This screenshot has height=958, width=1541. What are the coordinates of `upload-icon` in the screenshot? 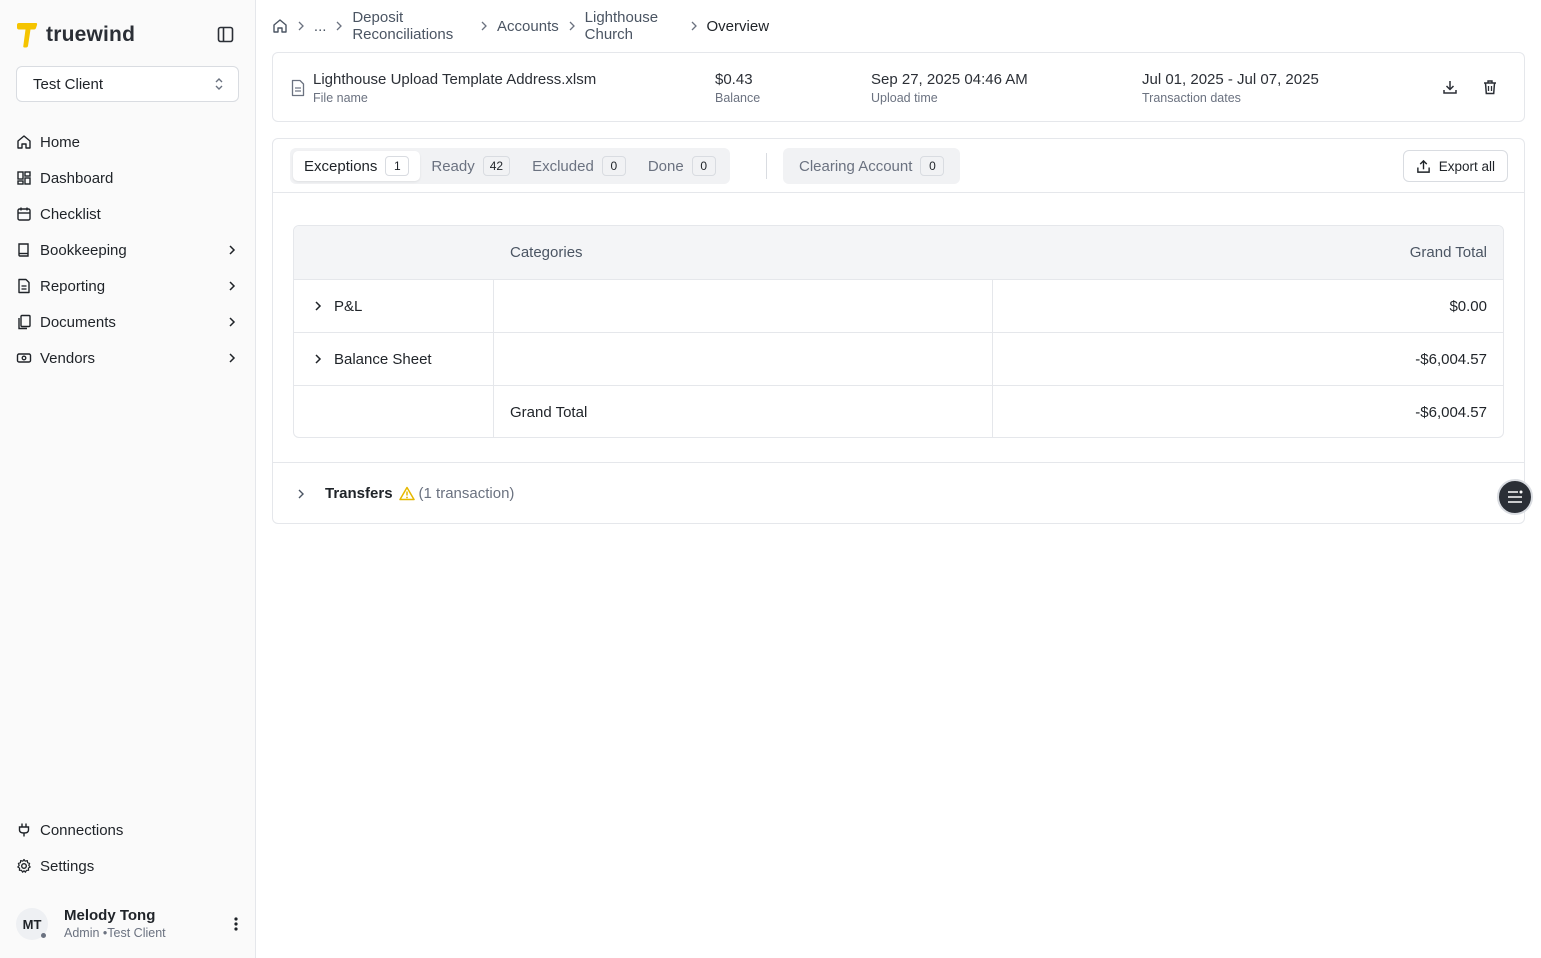 It's located at (1423, 166).